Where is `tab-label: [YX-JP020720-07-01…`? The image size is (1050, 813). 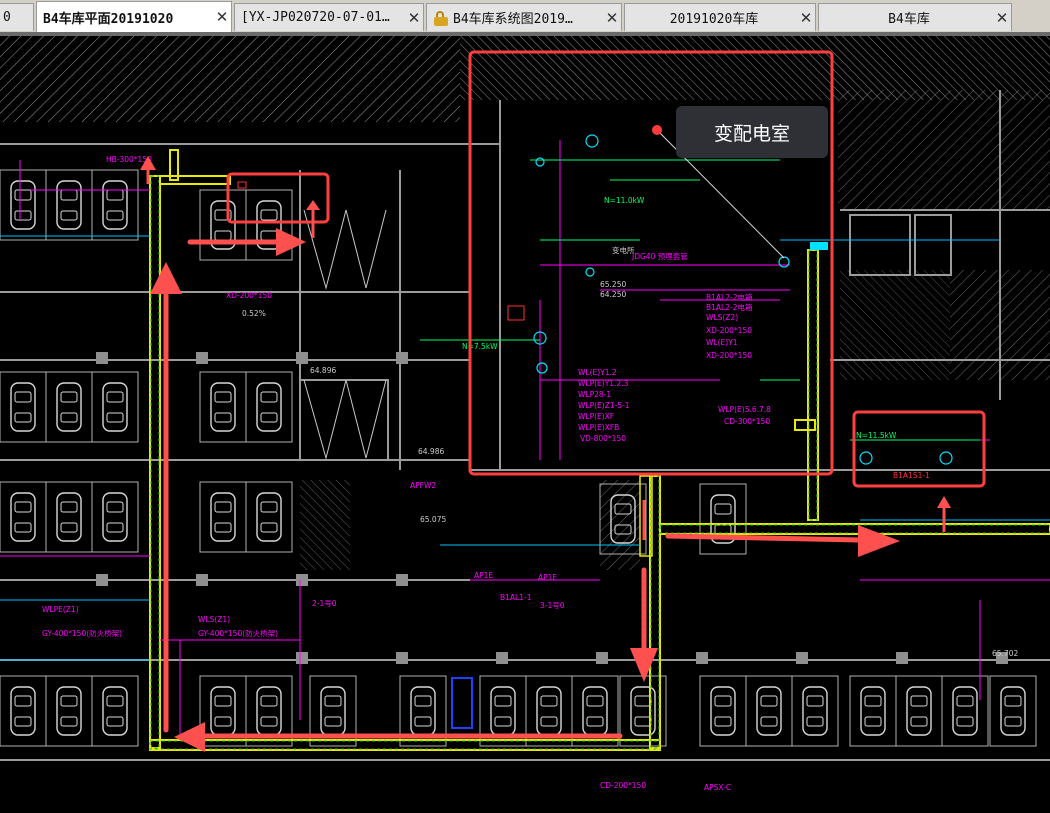 tab-label: [YX-JP020720-07-01… is located at coordinates (315, 17).